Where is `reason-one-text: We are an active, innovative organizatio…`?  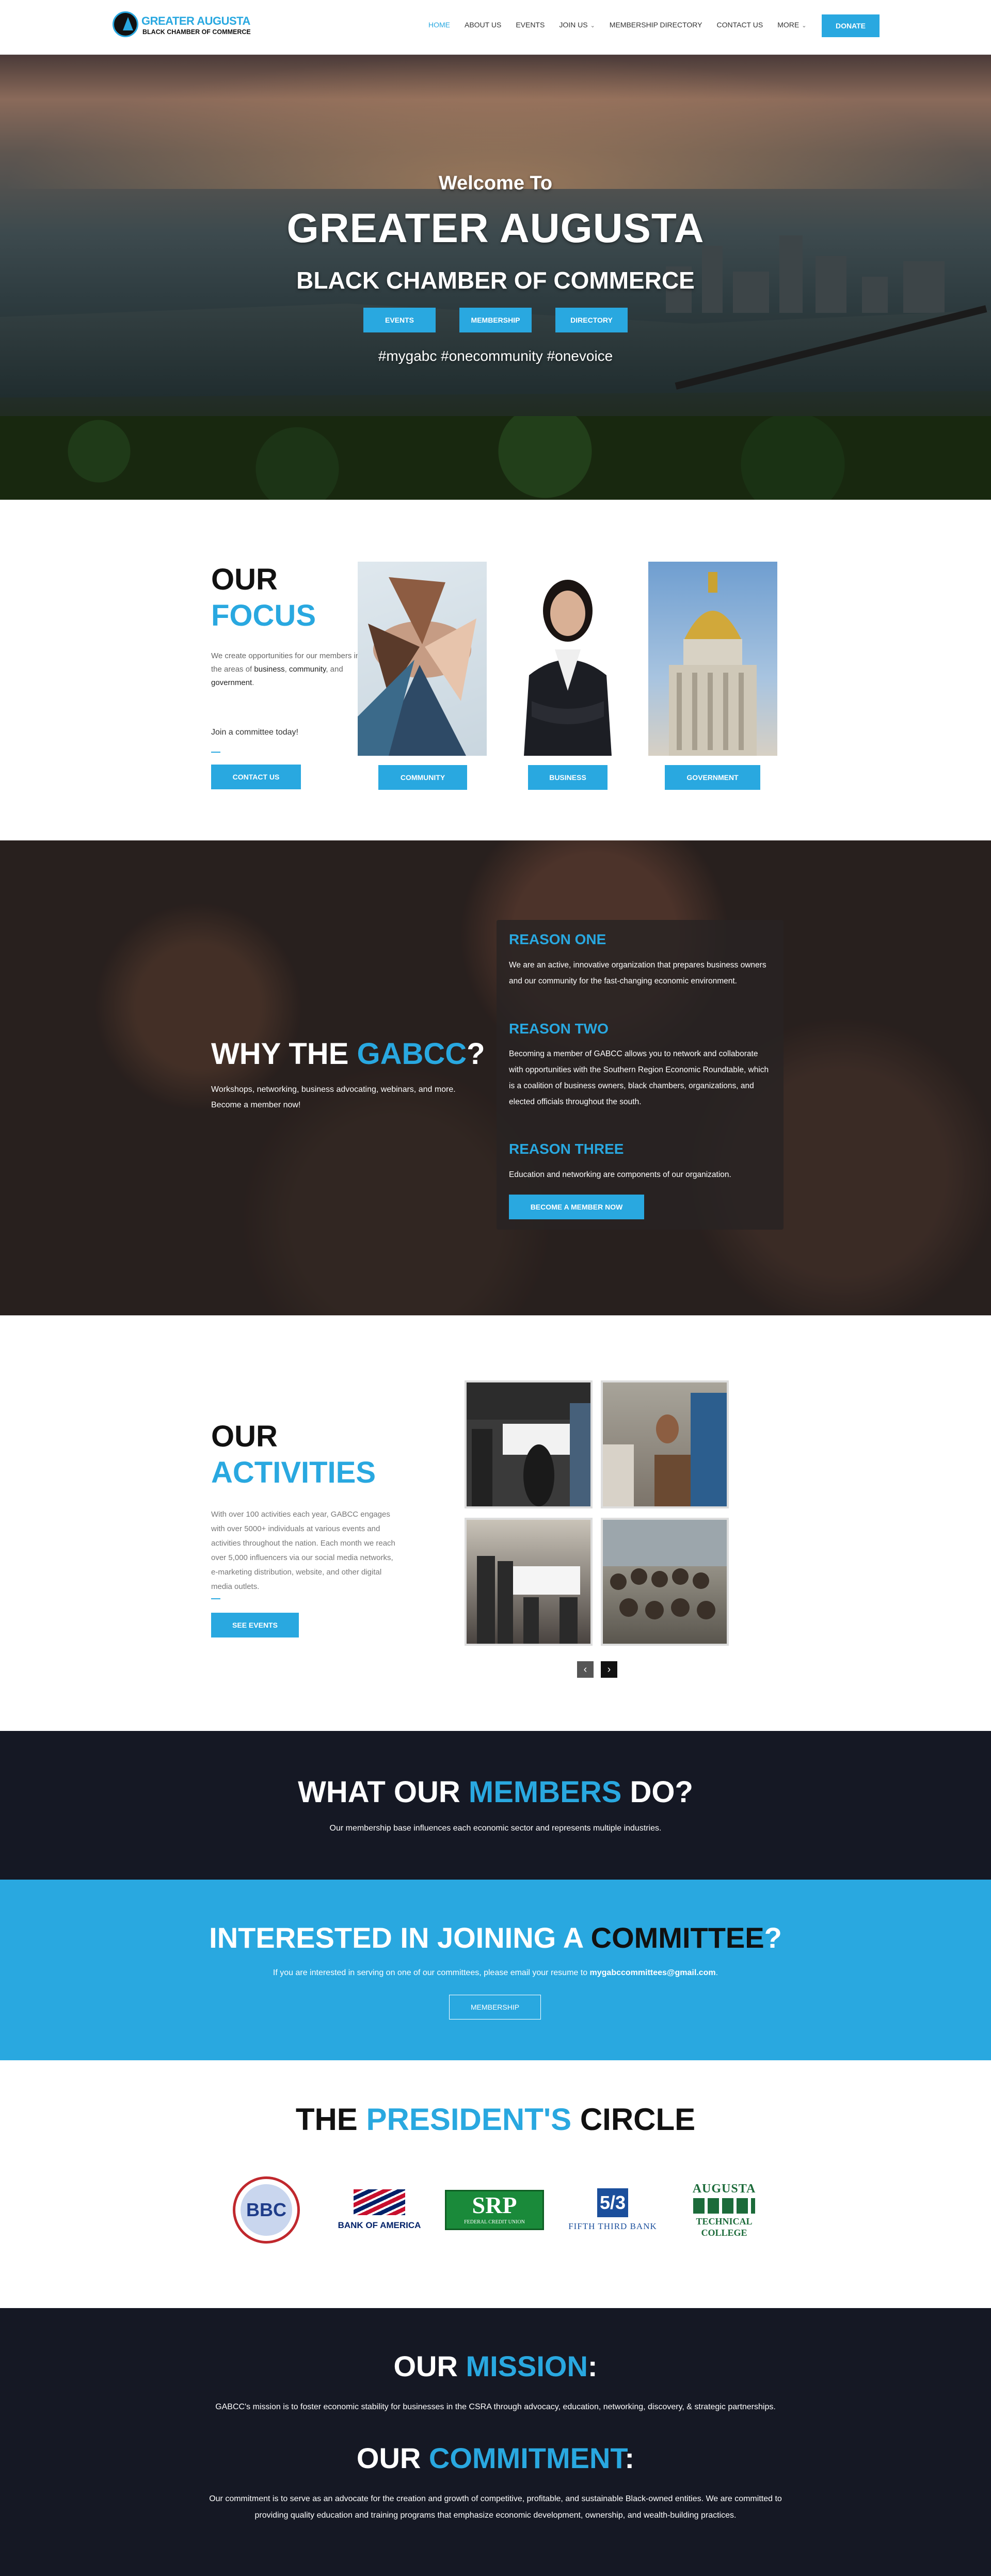 reason-one-text: We are an active, innovative organizatio… is located at coordinates (637, 973).